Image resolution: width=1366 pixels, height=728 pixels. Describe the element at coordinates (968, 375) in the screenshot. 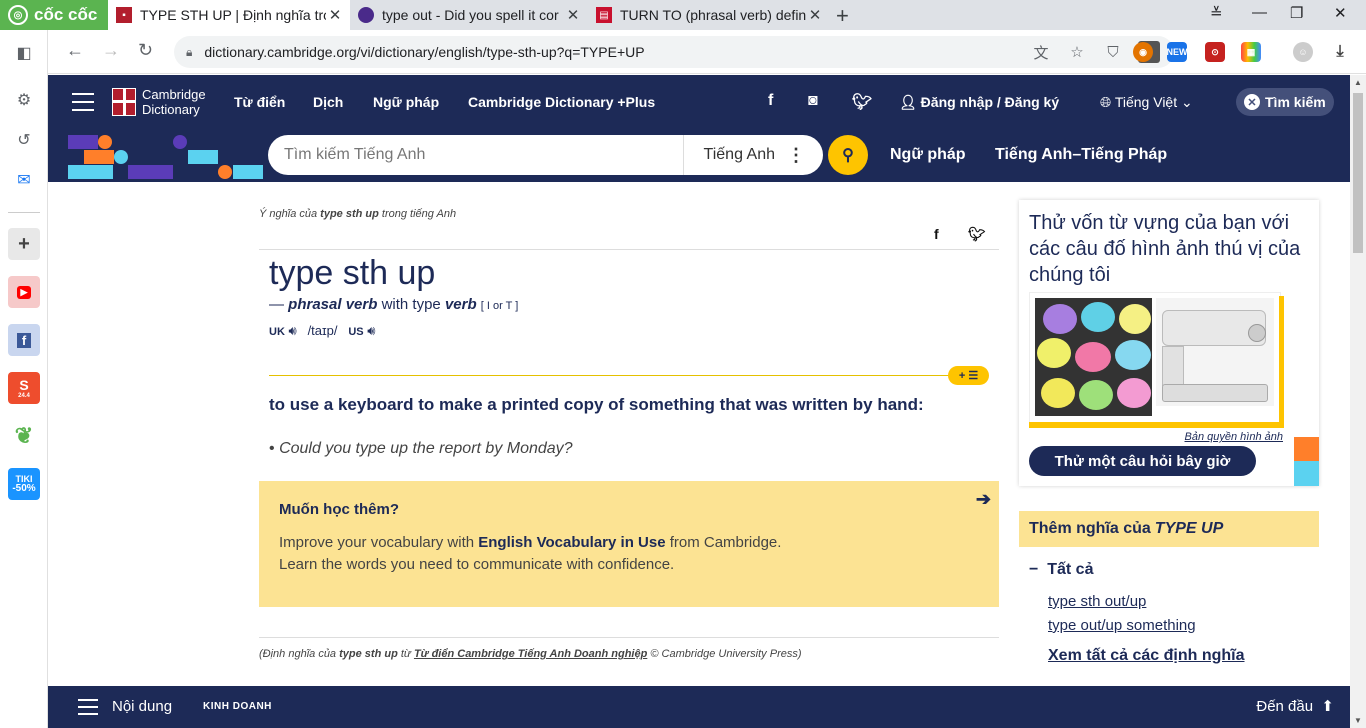

I see `add-to-wordlist-button: + ☰` at that location.